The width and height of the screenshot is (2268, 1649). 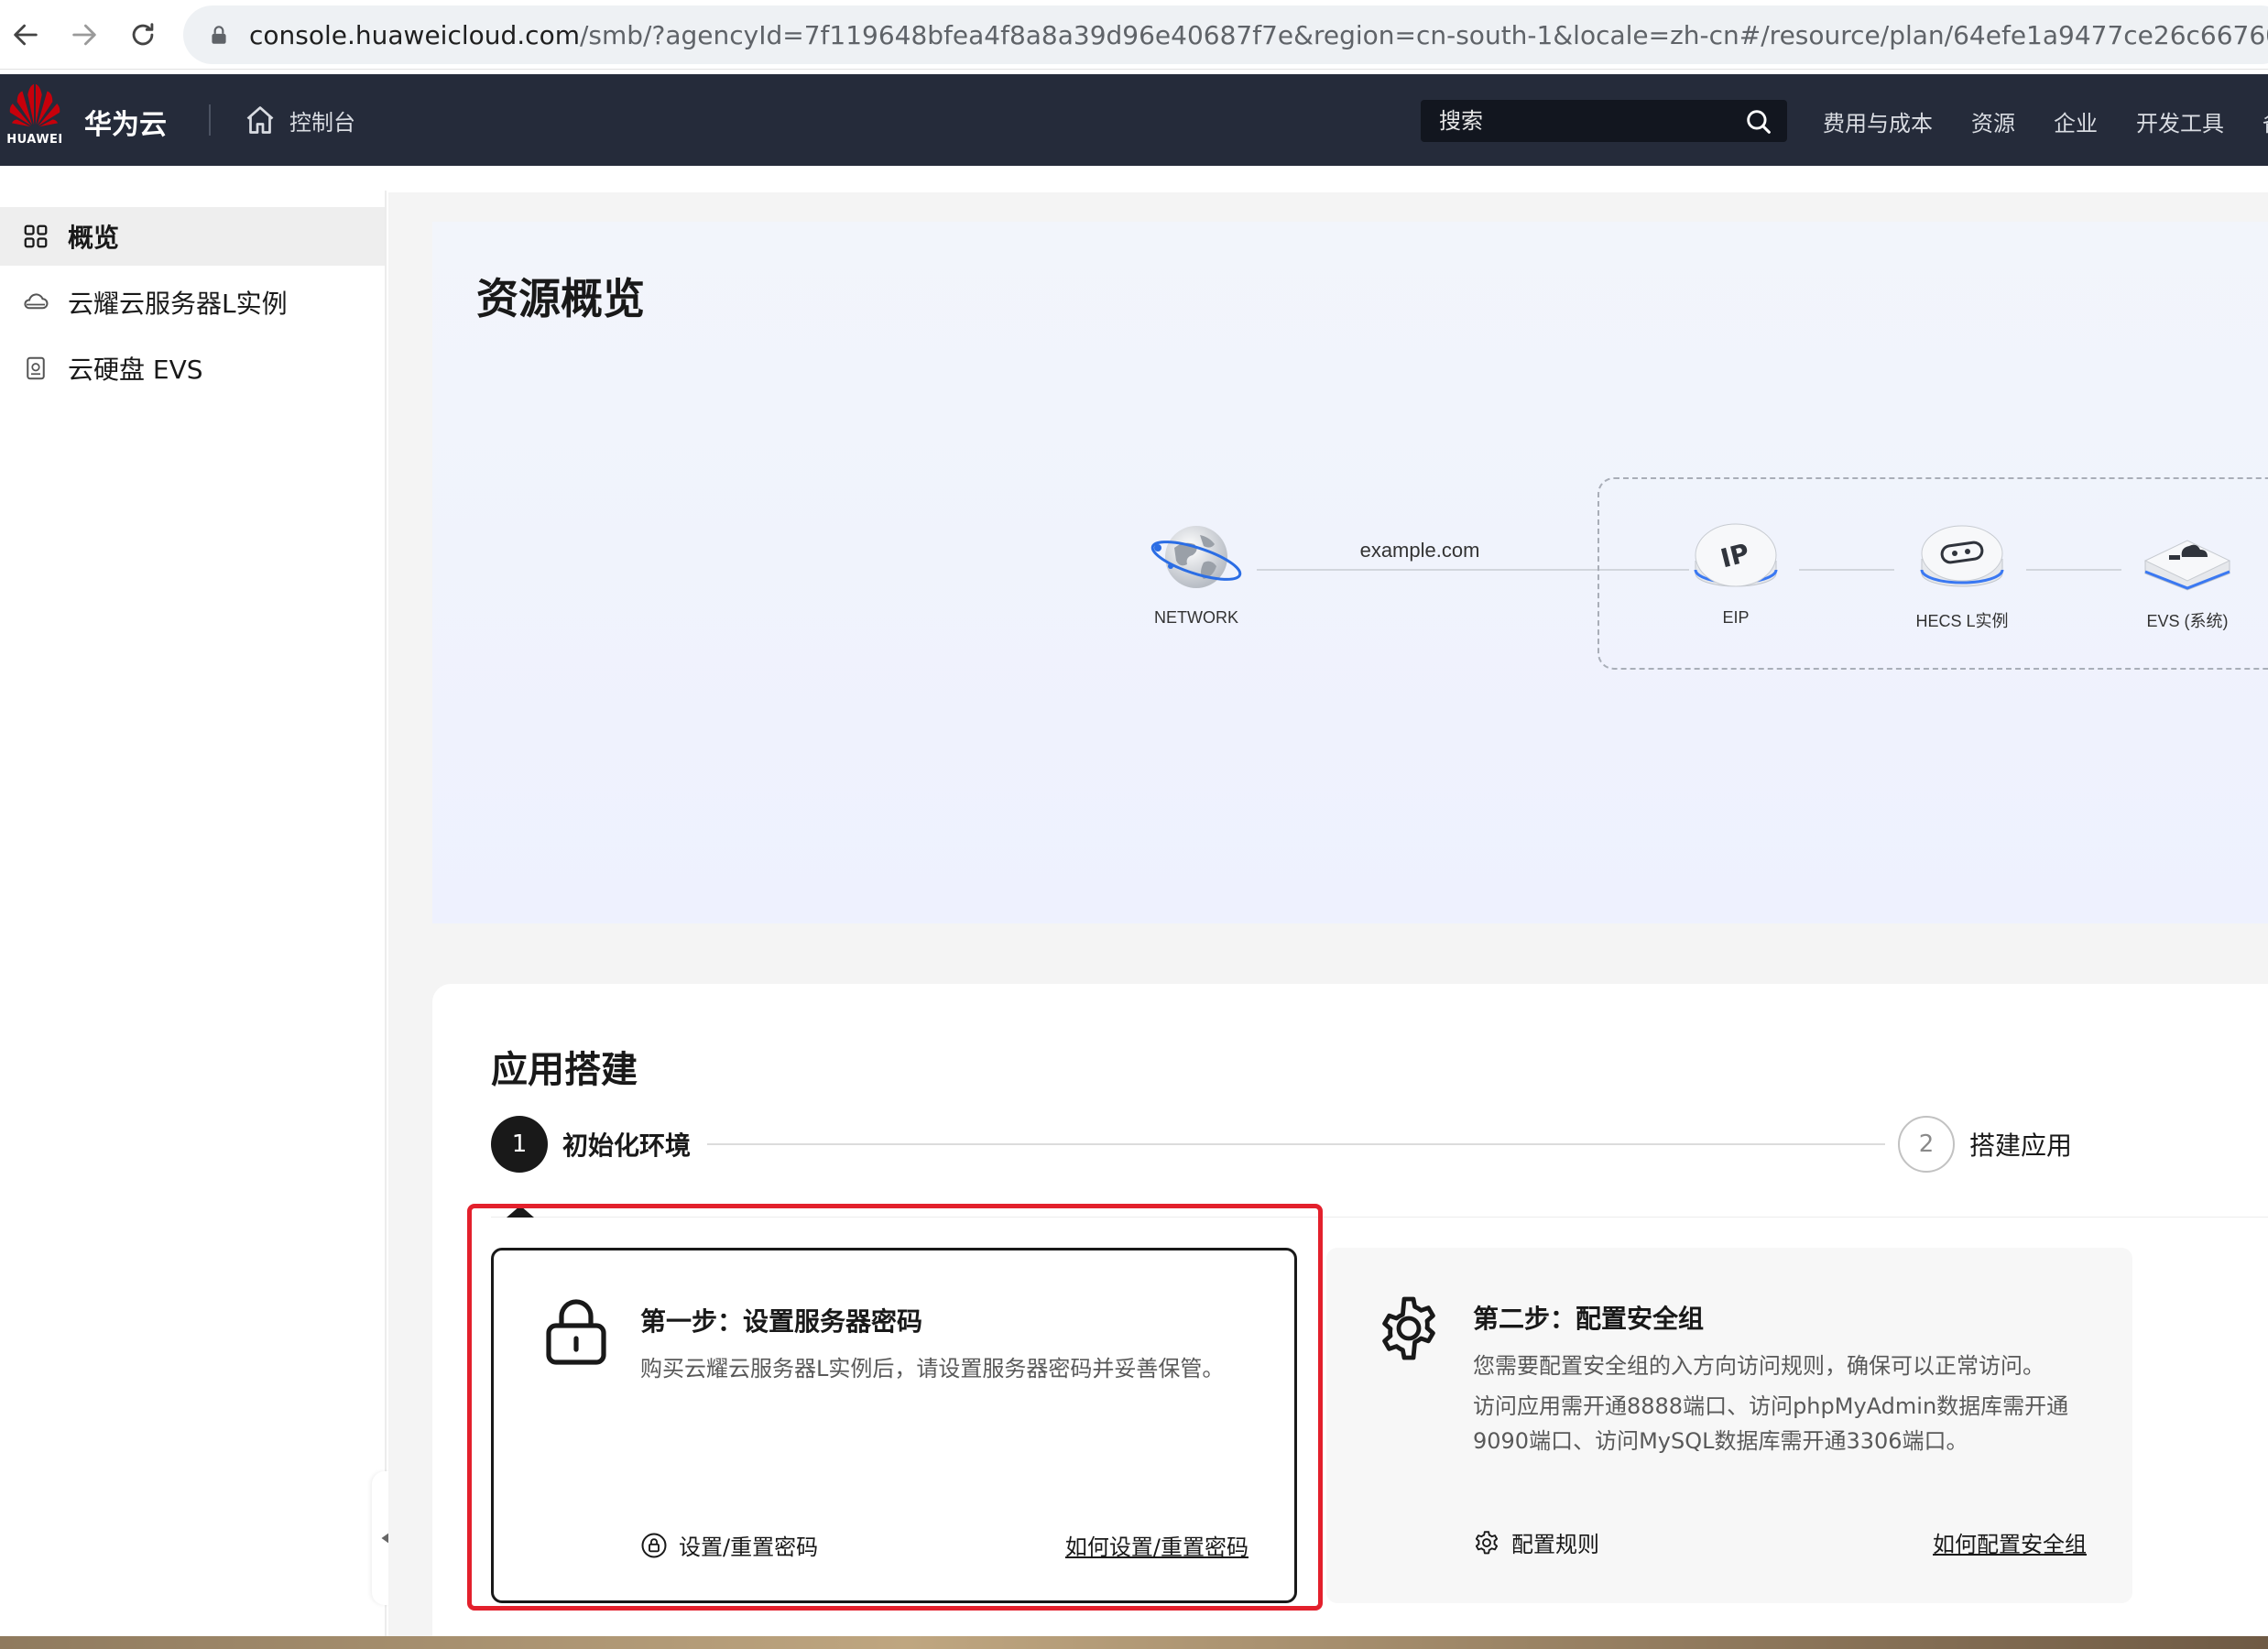 What do you see at coordinates (210, 120) in the screenshot?
I see `nav-divider` at bounding box center [210, 120].